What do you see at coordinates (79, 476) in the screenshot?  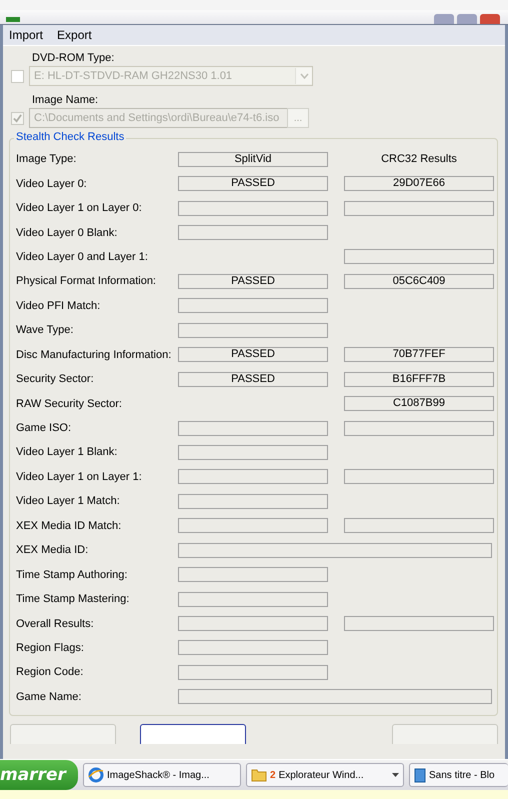 I see `row-label: Video Layer 1 on Layer 1:` at bounding box center [79, 476].